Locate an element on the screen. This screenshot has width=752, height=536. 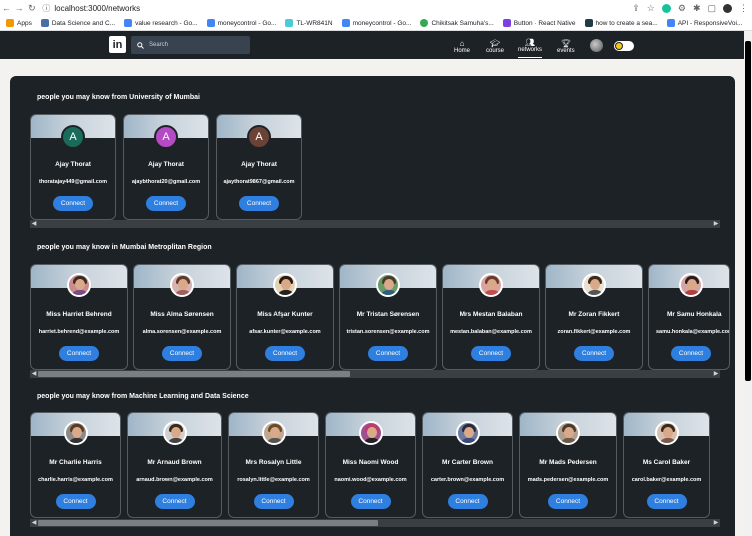
forward-icon: → is located at coordinates (19, 8).